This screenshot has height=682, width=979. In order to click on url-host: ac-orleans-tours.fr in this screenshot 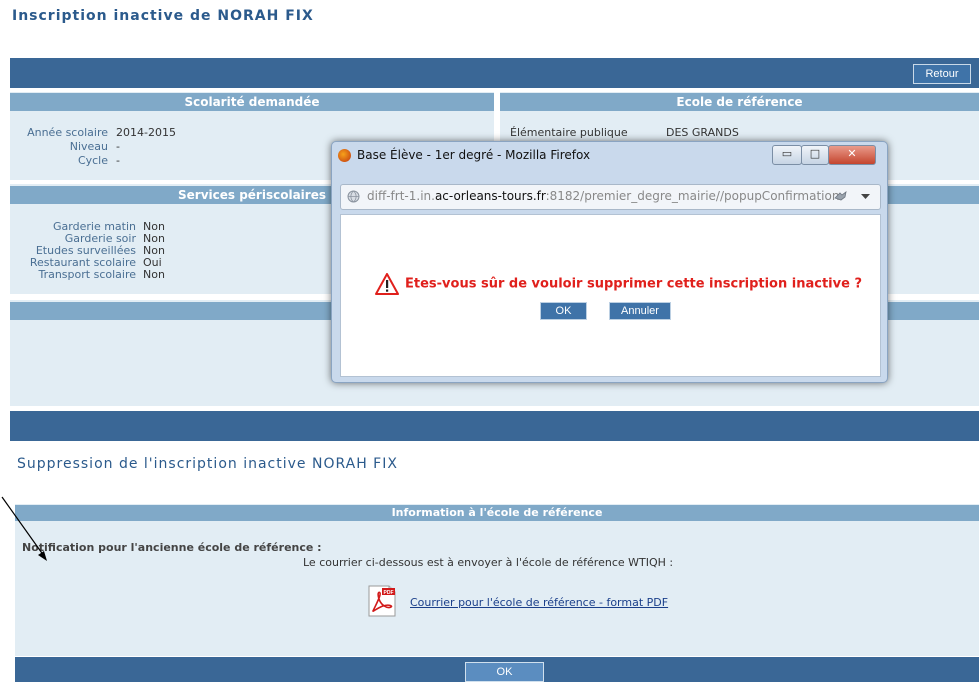, I will do `click(490, 196)`.